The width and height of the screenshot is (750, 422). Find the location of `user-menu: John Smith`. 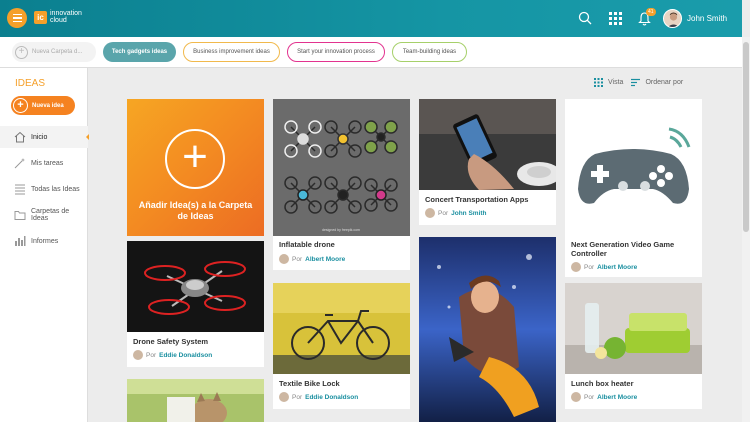

user-menu: John Smith is located at coordinates (695, 18).